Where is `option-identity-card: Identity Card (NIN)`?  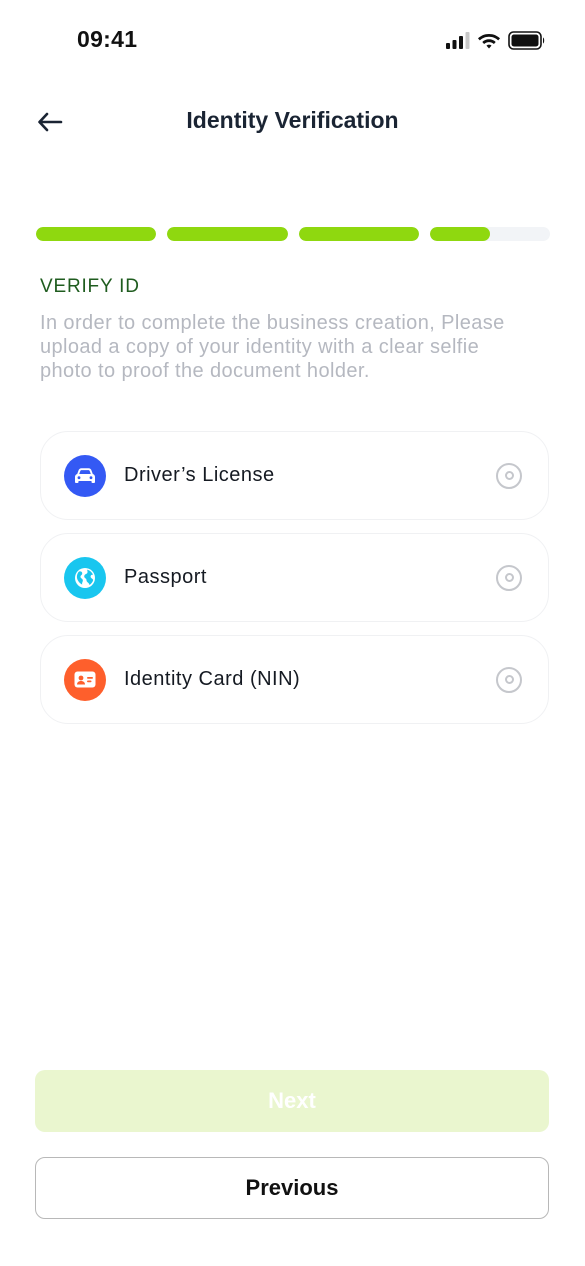 option-identity-card: Identity Card (NIN) is located at coordinates (294, 679).